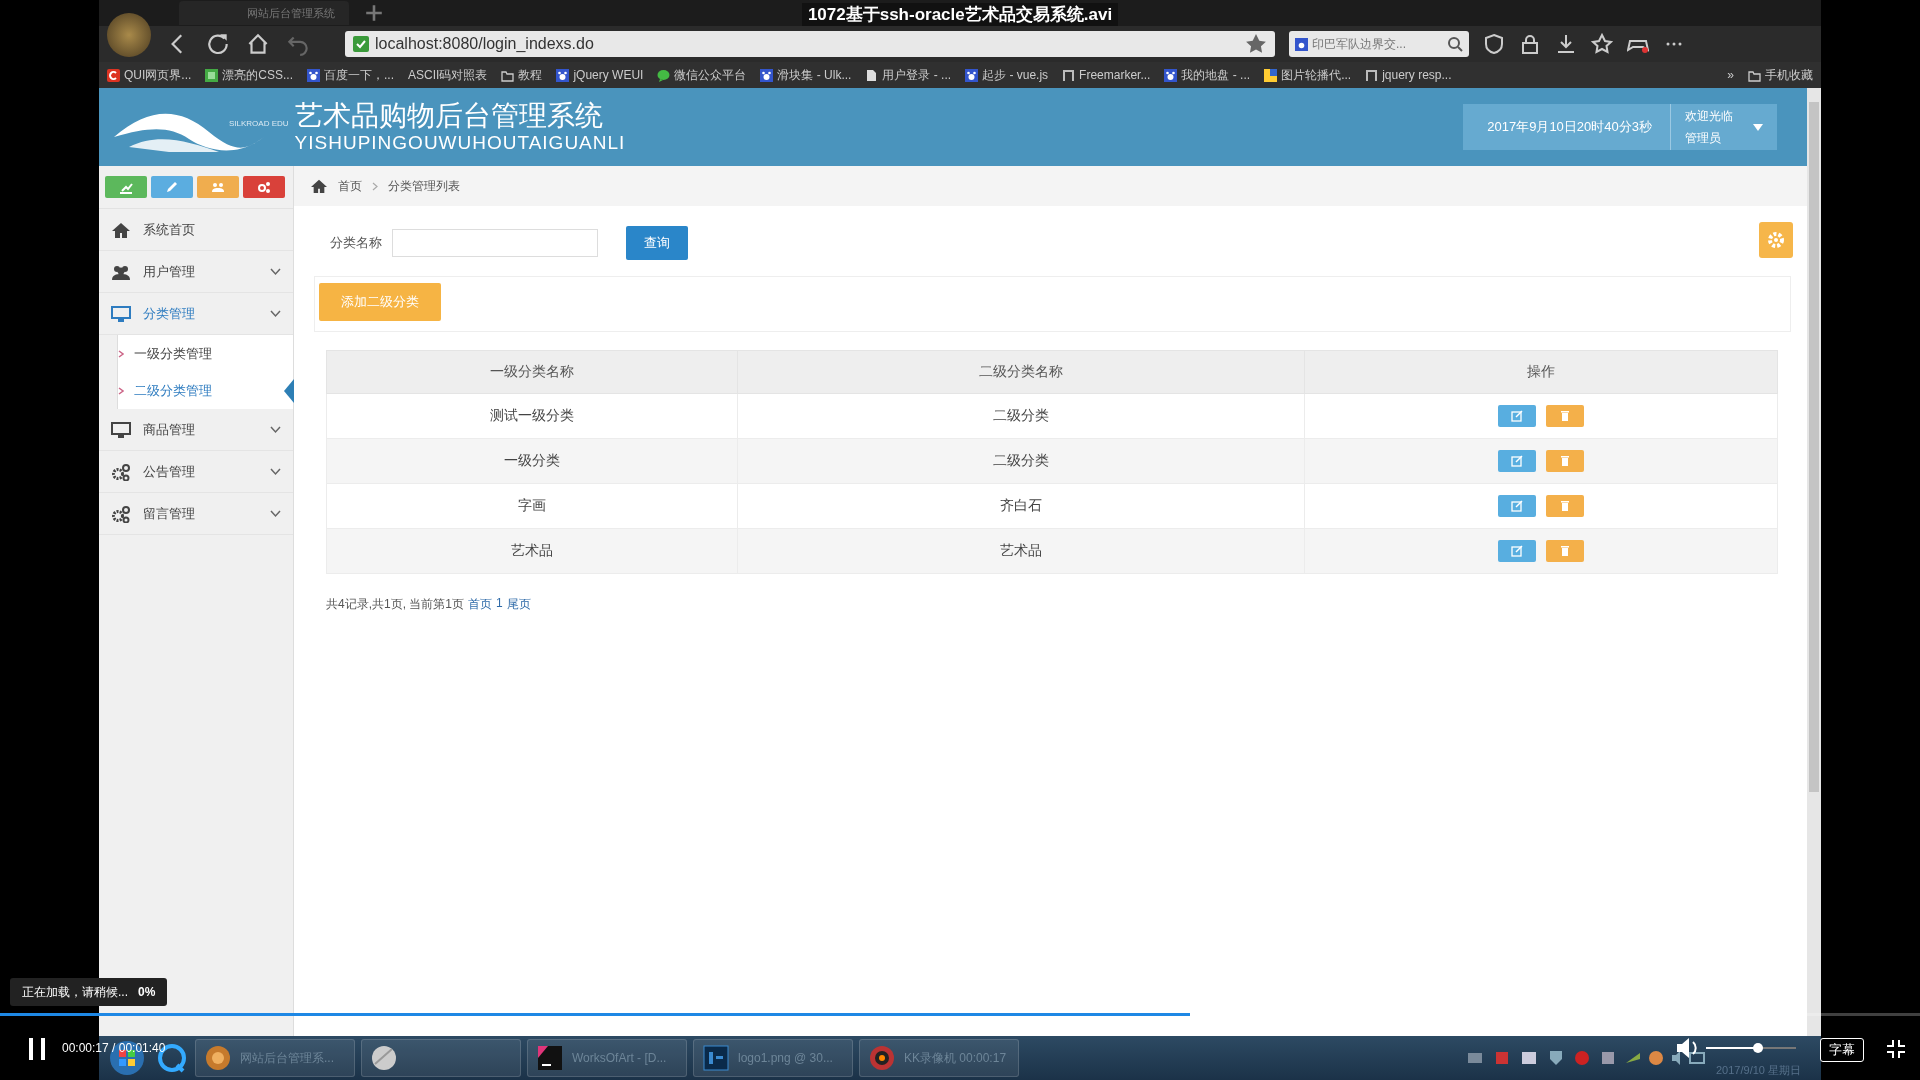 This screenshot has height=1080, width=1920. Describe the element at coordinates (532, 506) in the screenshot. I see `table-cell: 字画` at that location.